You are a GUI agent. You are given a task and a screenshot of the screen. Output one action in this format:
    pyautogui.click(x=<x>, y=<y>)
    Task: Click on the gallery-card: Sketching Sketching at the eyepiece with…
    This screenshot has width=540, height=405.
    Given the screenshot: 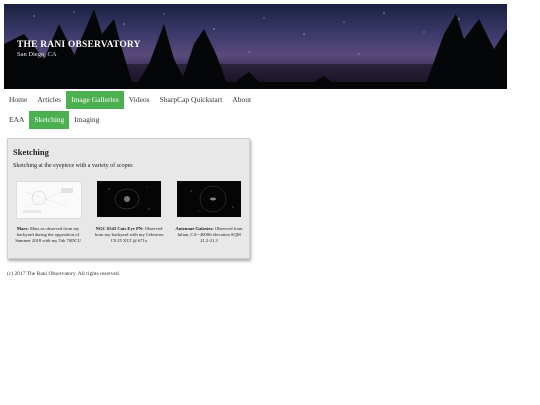 What is the action you would take?
    pyautogui.click(x=128, y=198)
    